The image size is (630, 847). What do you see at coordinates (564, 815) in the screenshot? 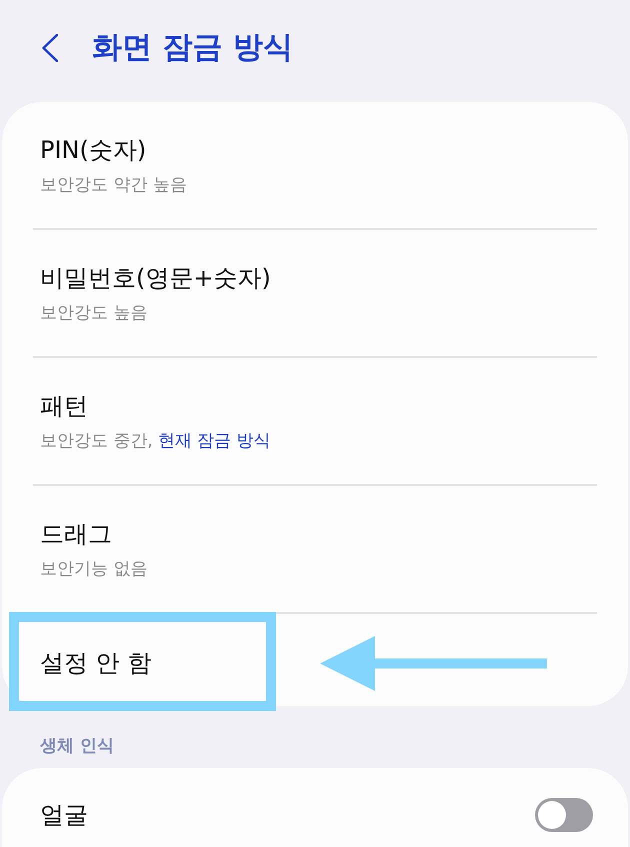
I see `toggle-switch` at bounding box center [564, 815].